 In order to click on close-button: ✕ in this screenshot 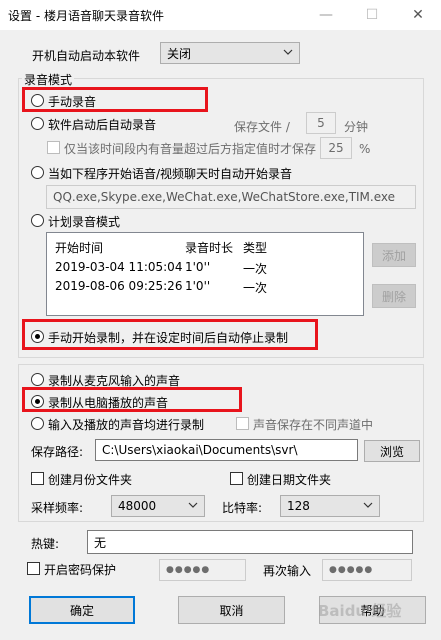, I will do `click(418, 15)`.